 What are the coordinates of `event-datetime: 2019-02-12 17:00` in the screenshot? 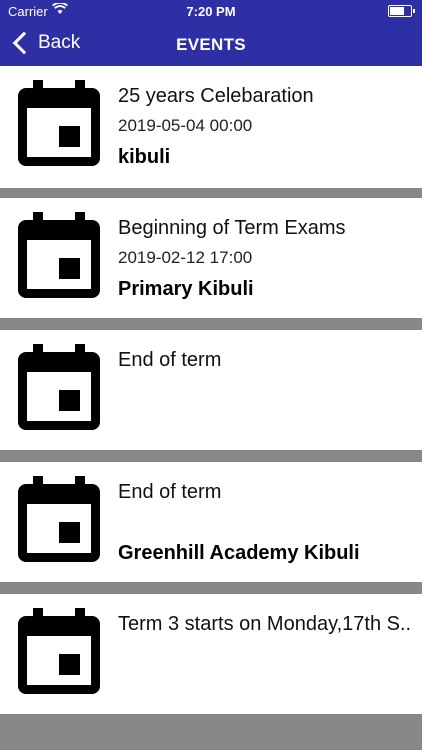 It's located at (185, 257).